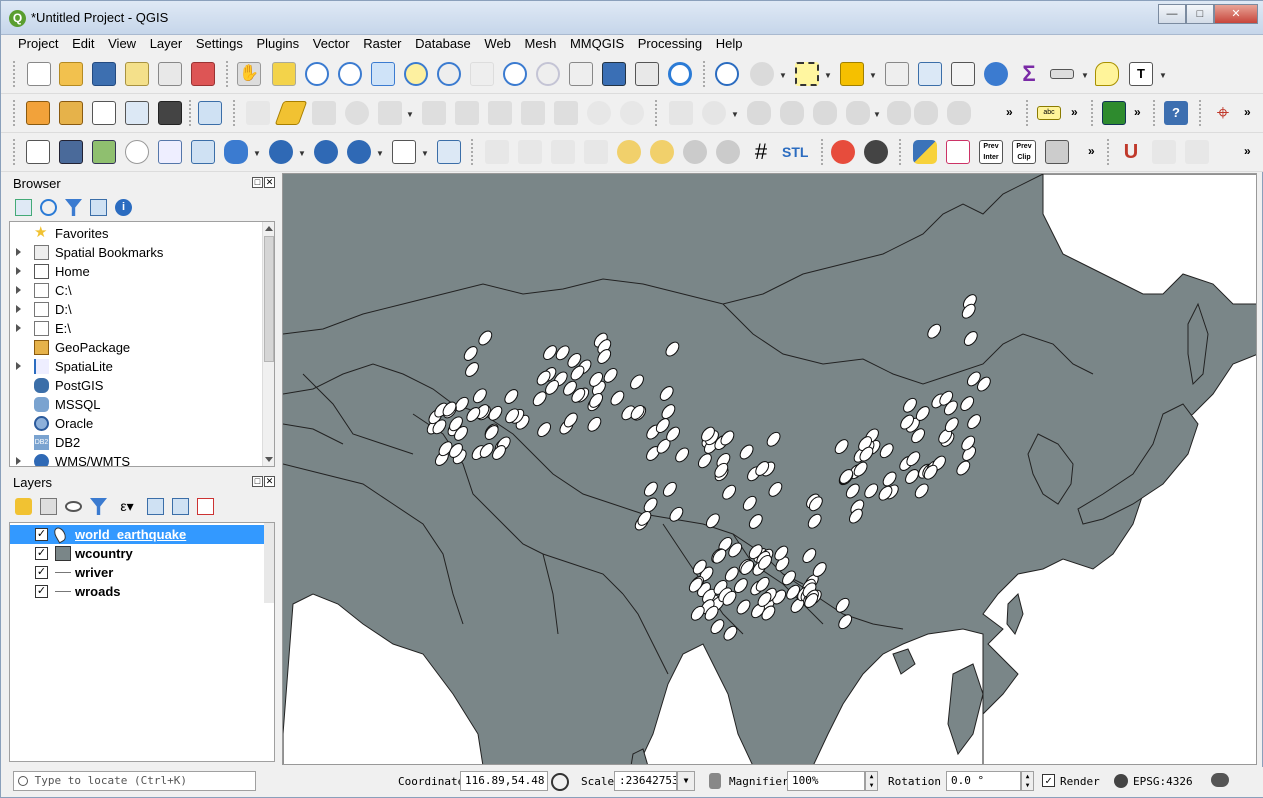  Describe the element at coordinates (563, 152) in the screenshot. I see `raster-local-stretch-icon` at that location.